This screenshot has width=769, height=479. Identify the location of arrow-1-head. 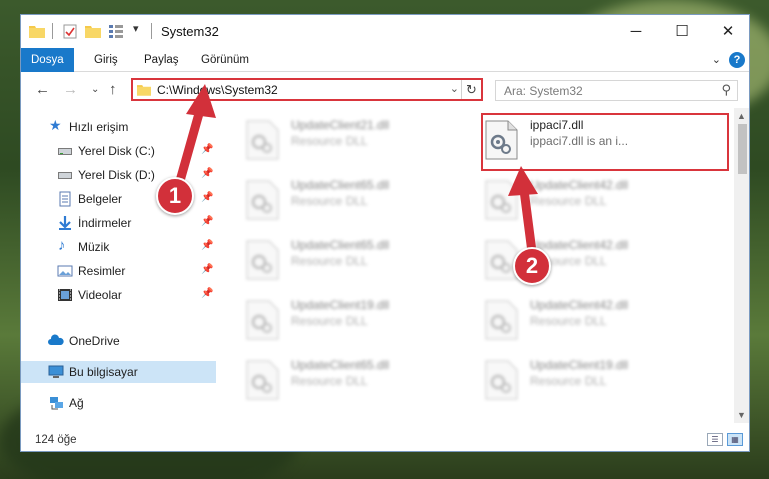
(201, 101).